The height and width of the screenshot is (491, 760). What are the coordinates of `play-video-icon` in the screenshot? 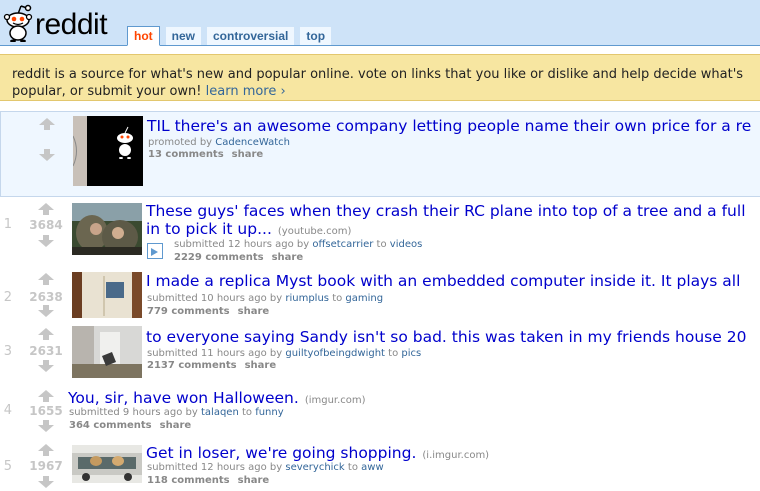 It's located at (154, 252).